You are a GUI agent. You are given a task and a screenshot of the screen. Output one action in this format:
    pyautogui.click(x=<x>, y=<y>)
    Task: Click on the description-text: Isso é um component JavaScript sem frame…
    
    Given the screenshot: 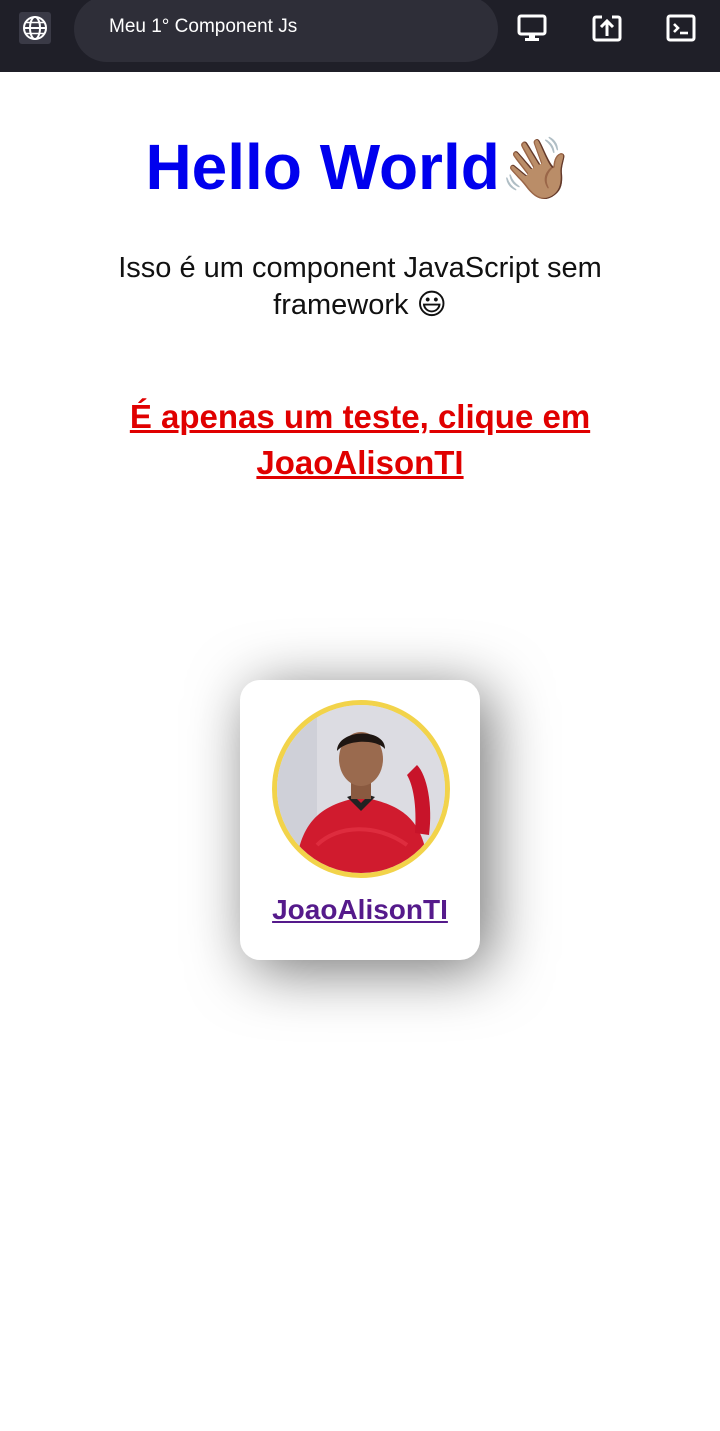 What is the action you would take?
    pyautogui.click(x=360, y=286)
    